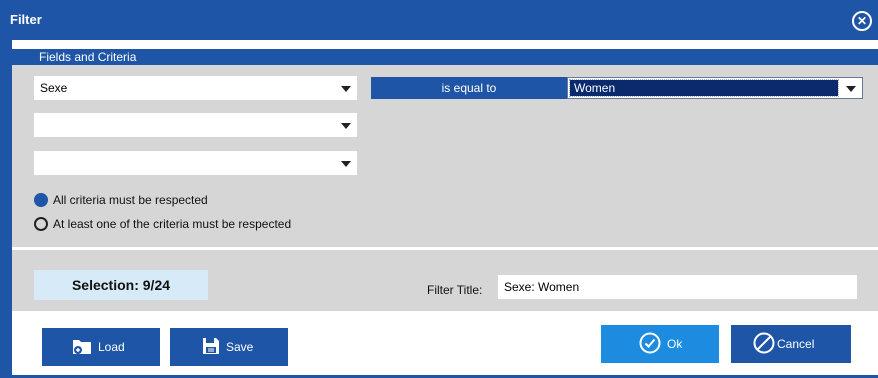  I want to click on load-button: Load, so click(101, 347).